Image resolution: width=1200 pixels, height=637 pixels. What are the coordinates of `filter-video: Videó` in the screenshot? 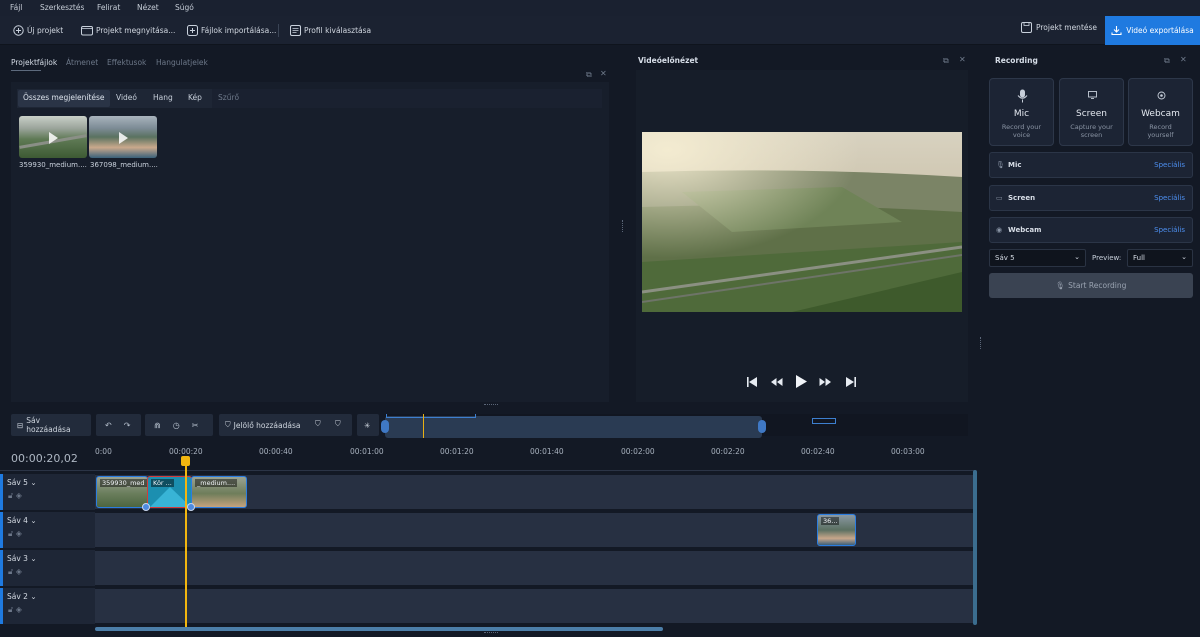 It's located at (126, 97).